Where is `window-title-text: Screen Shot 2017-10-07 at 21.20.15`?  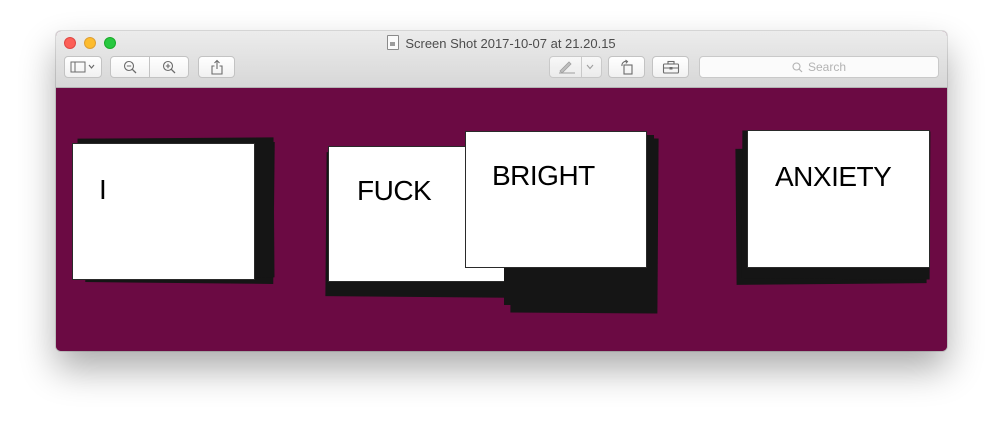 window-title-text: Screen Shot 2017-10-07 at 21.20.15 is located at coordinates (510, 43).